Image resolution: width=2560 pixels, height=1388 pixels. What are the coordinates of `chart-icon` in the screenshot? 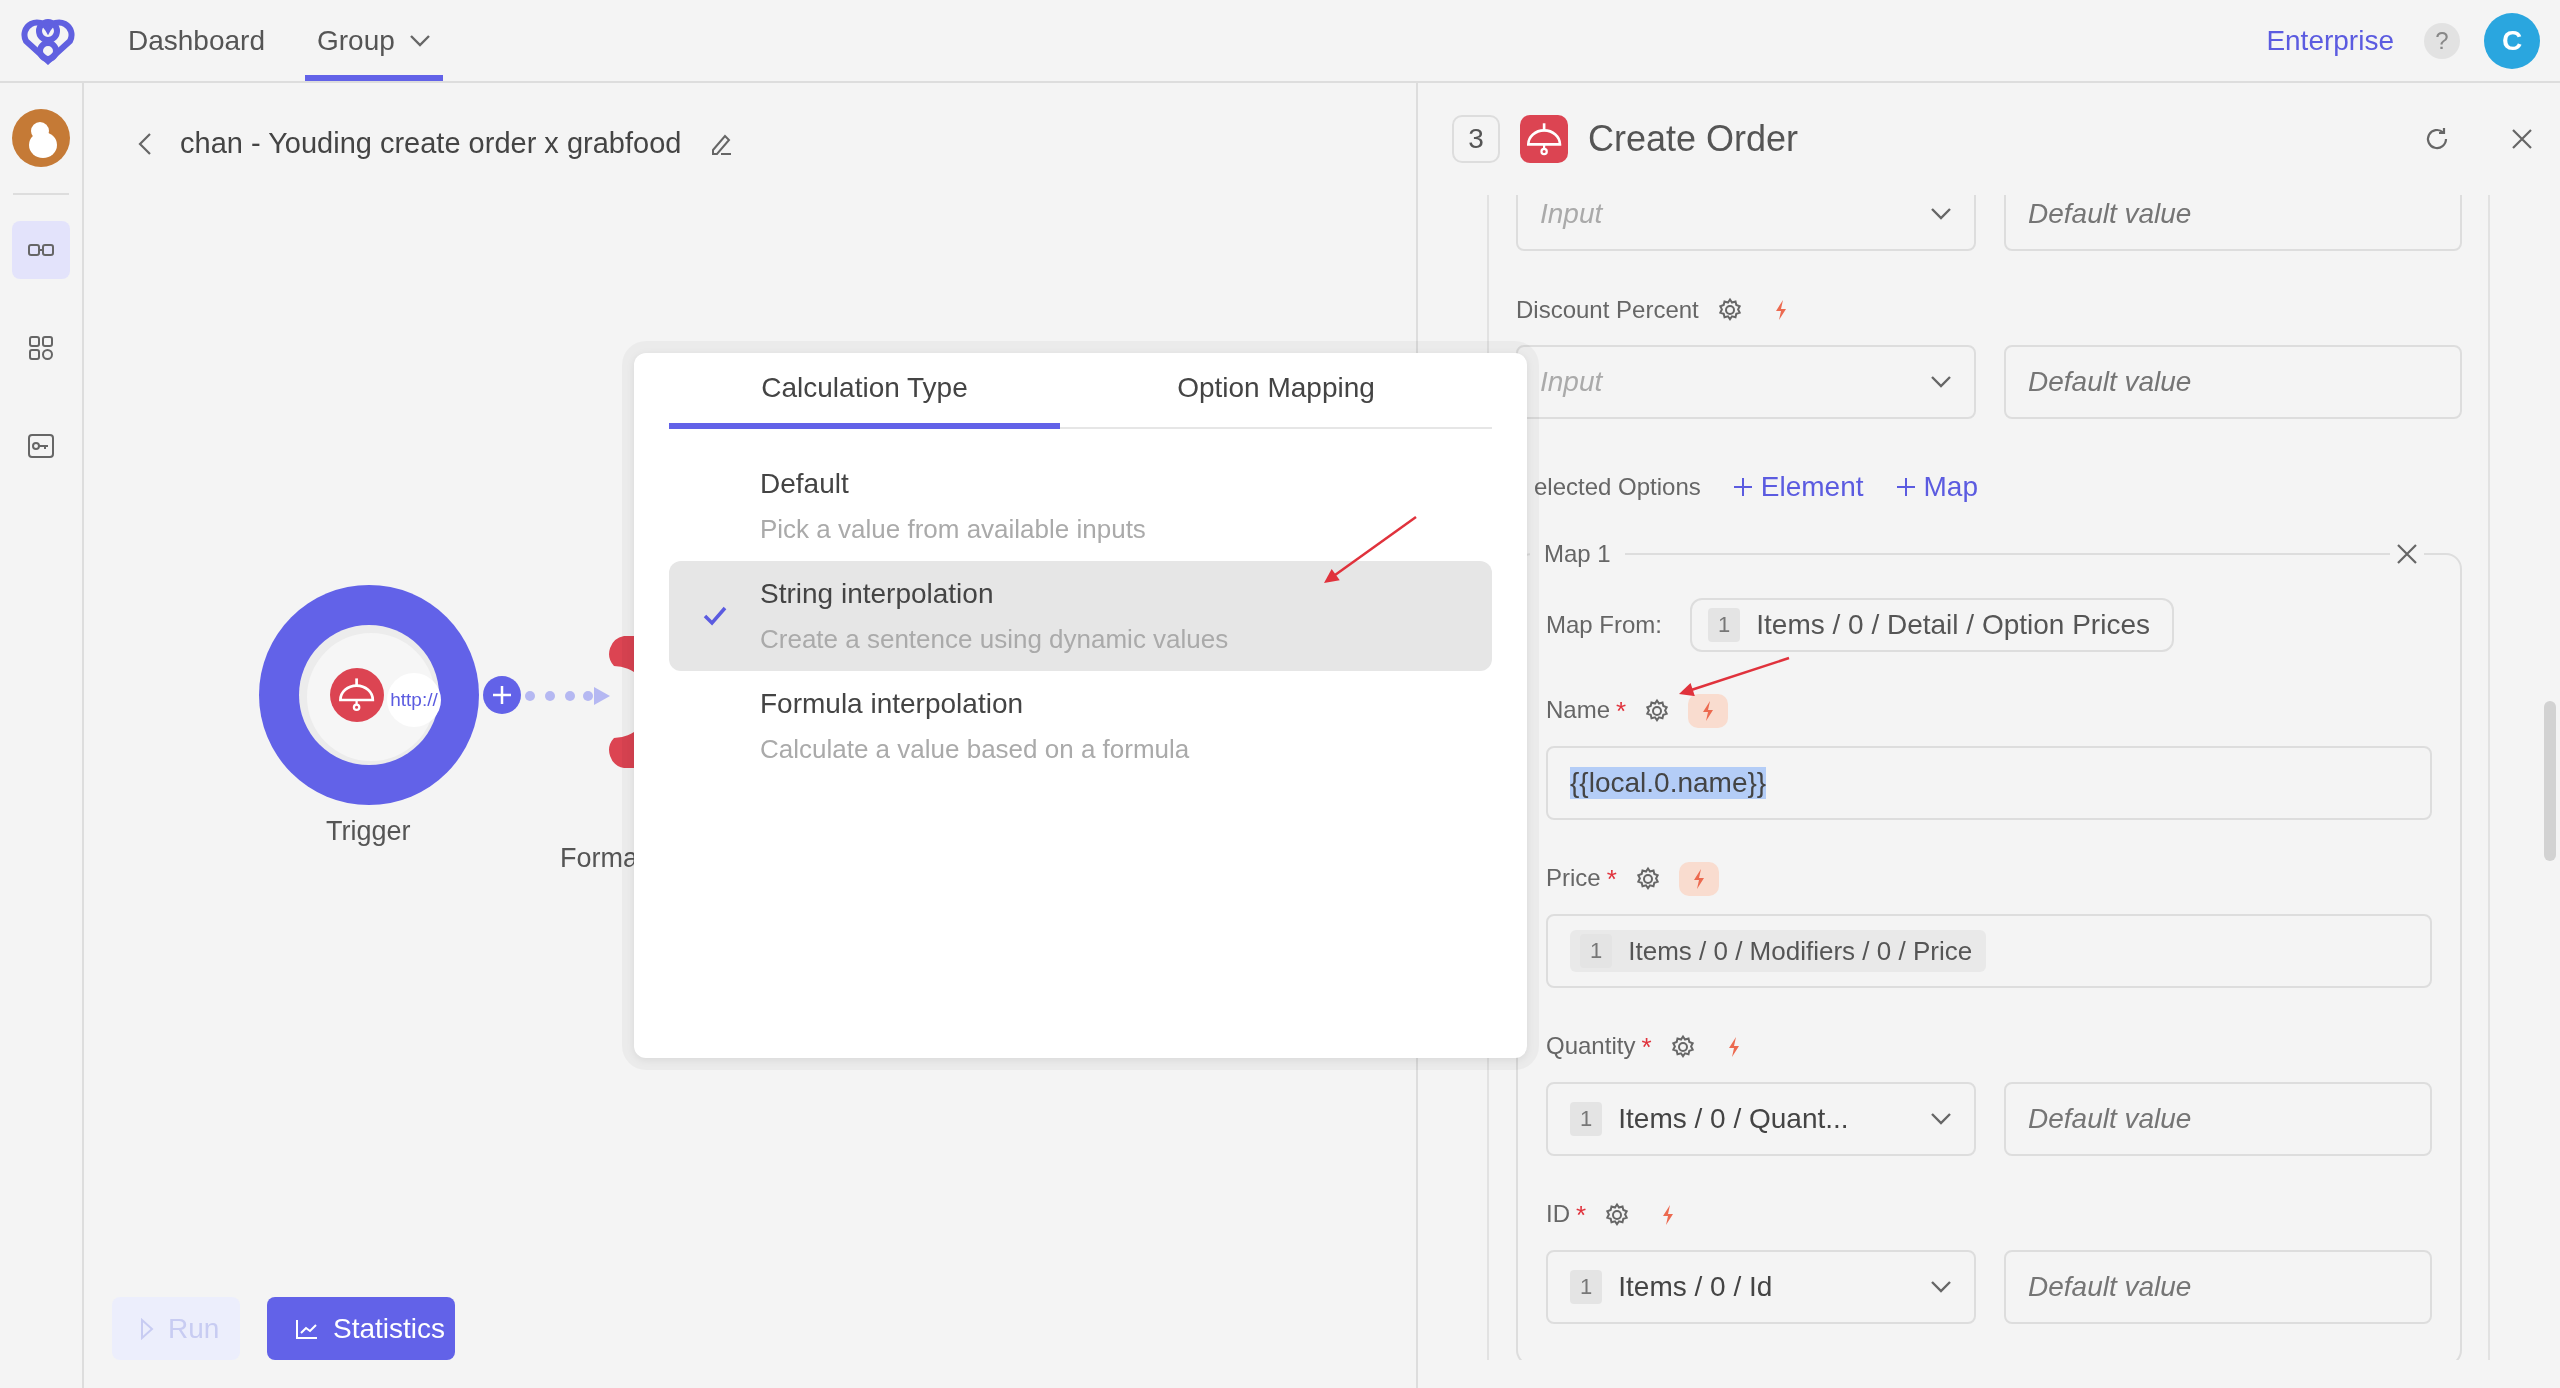 It's located at (307, 1328).